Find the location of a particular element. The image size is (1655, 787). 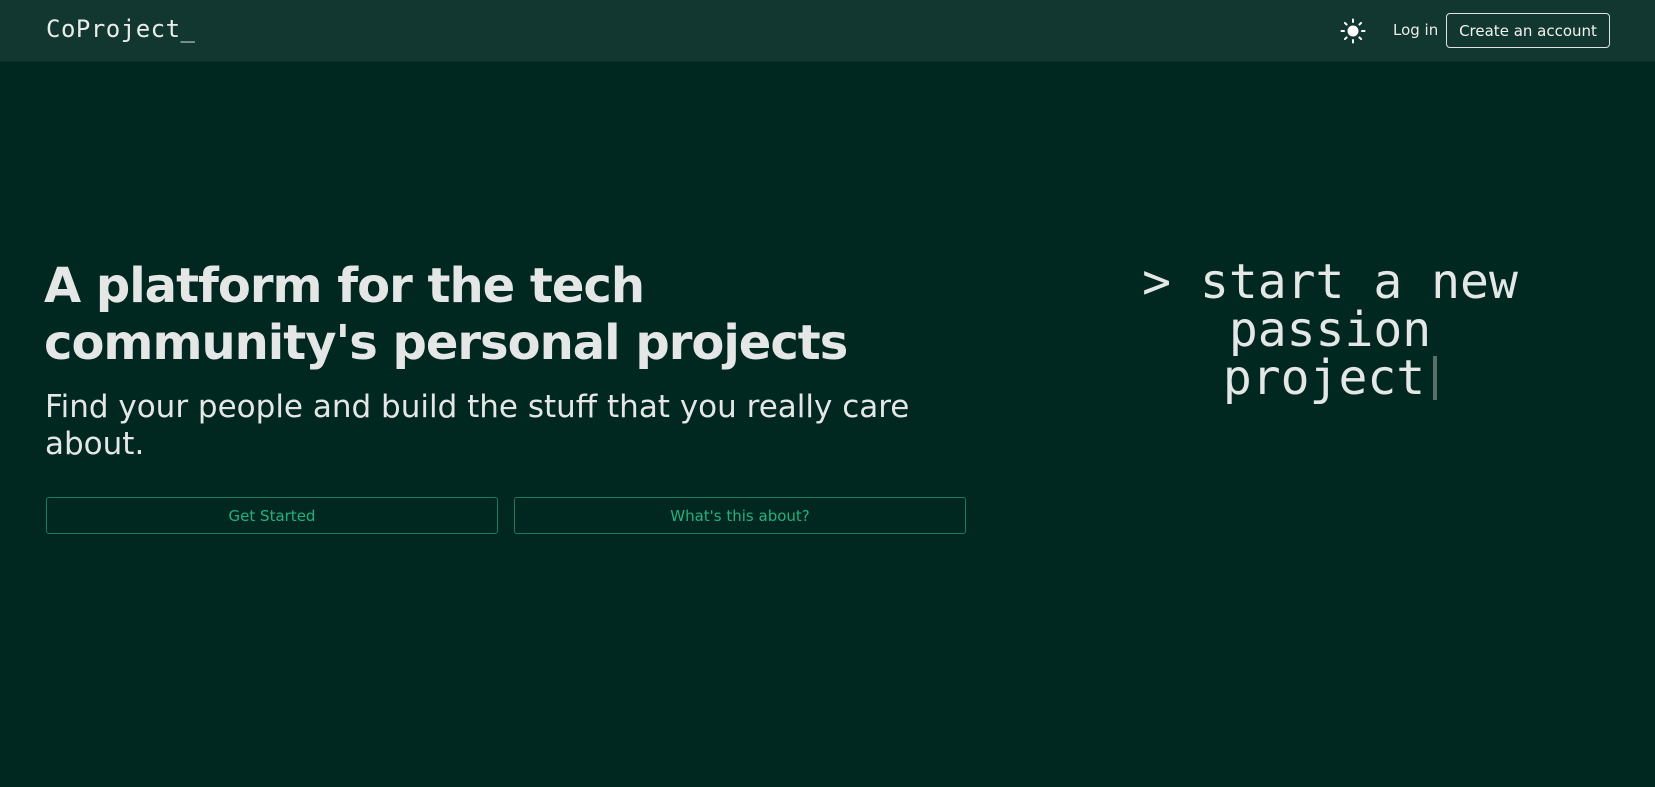

terminal-line-1: > start a new is located at coordinates (1330, 282).